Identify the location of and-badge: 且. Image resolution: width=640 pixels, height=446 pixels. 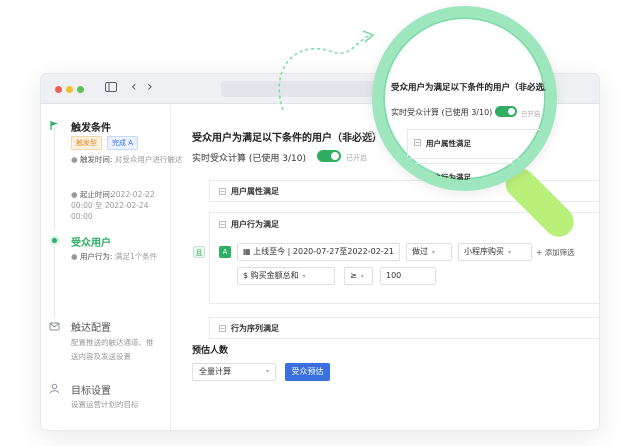
(199, 252).